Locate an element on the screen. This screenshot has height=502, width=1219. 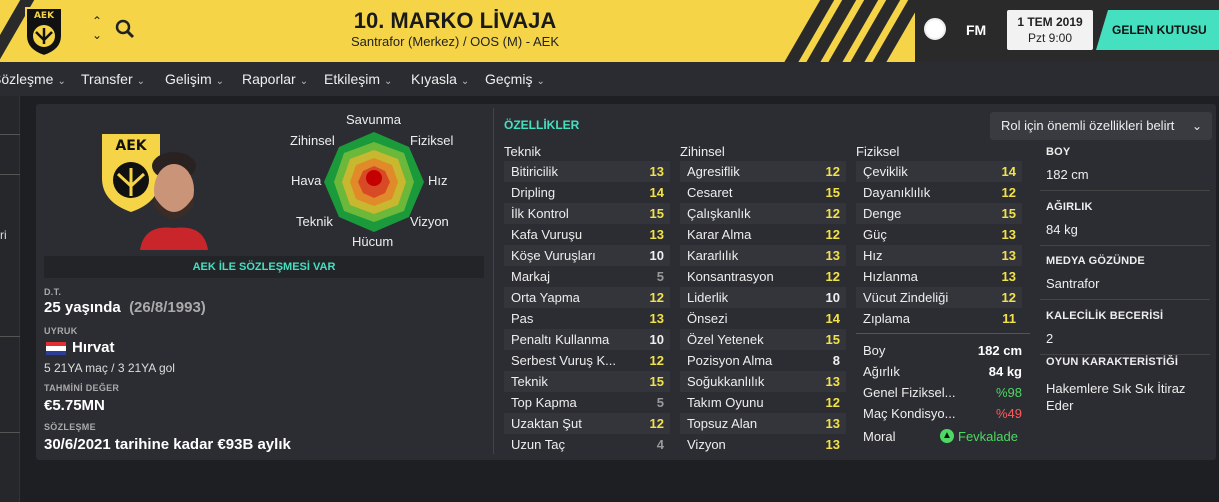
nationality-value: Hırvat is located at coordinates (93, 347).